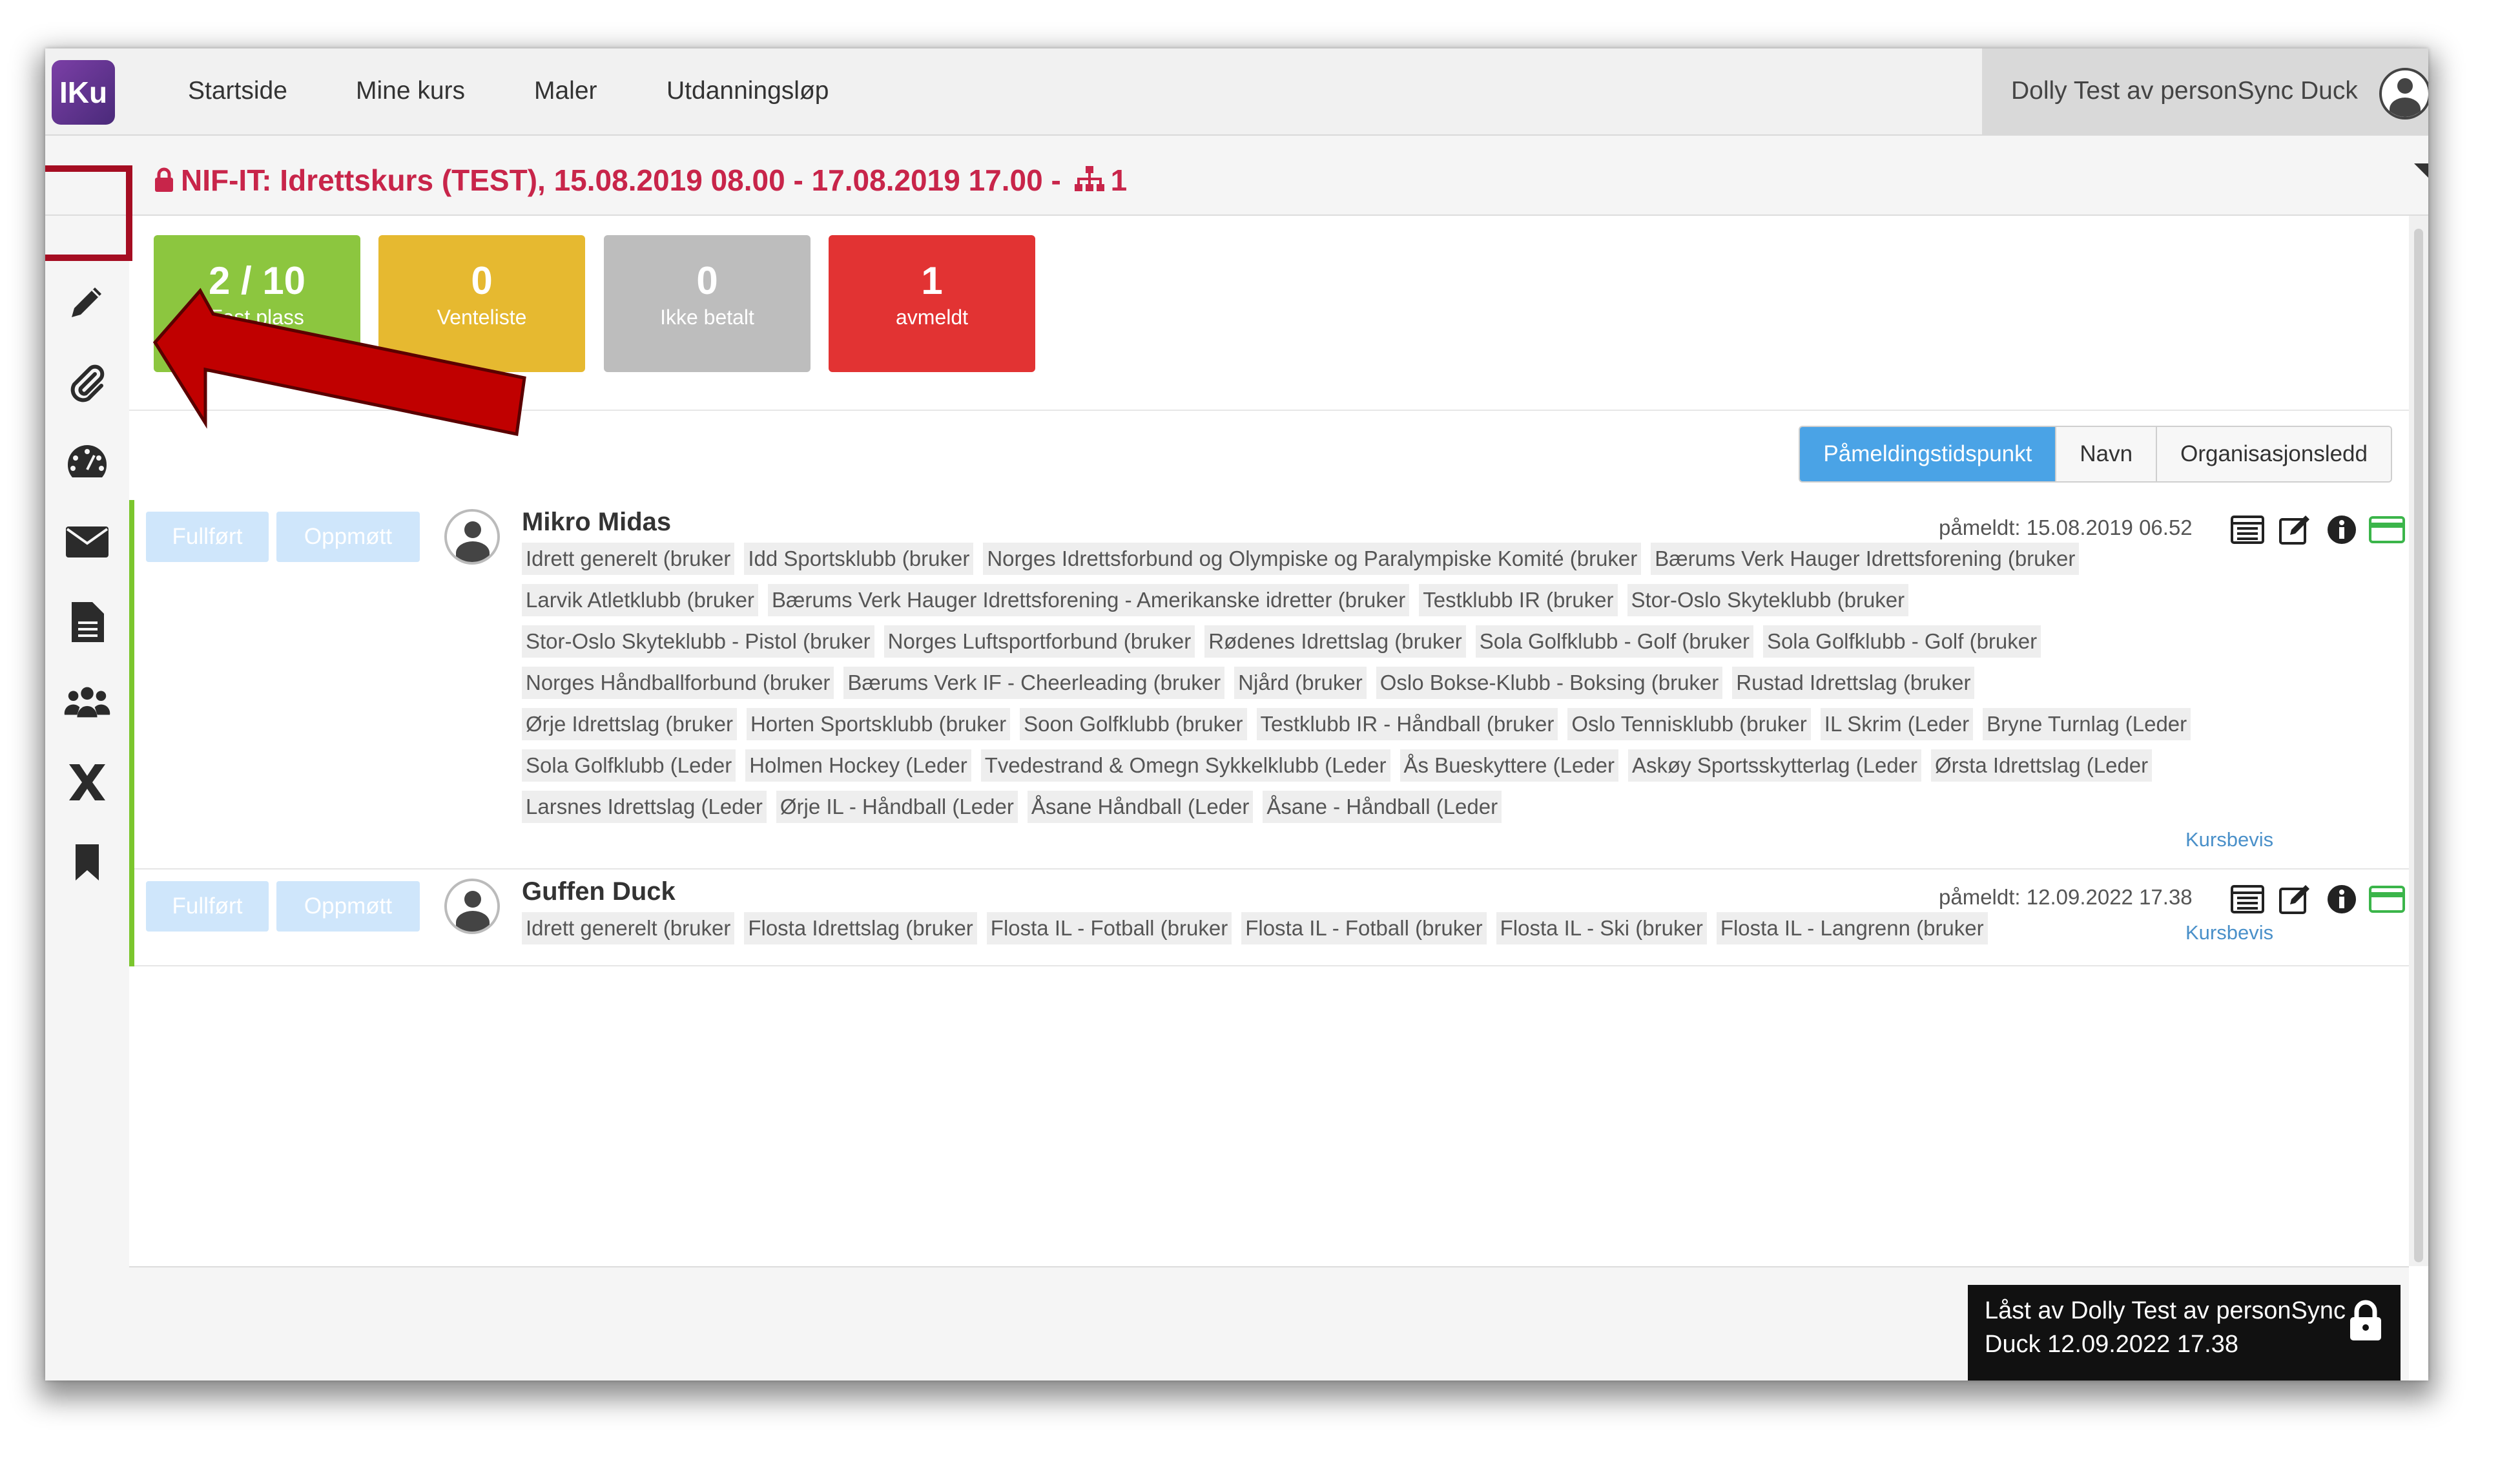 This screenshot has height=1469, width=2520. Describe the element at coordinates (482, 280) in the screenshot. I see `stat-venteliste-value: 0` at that location.